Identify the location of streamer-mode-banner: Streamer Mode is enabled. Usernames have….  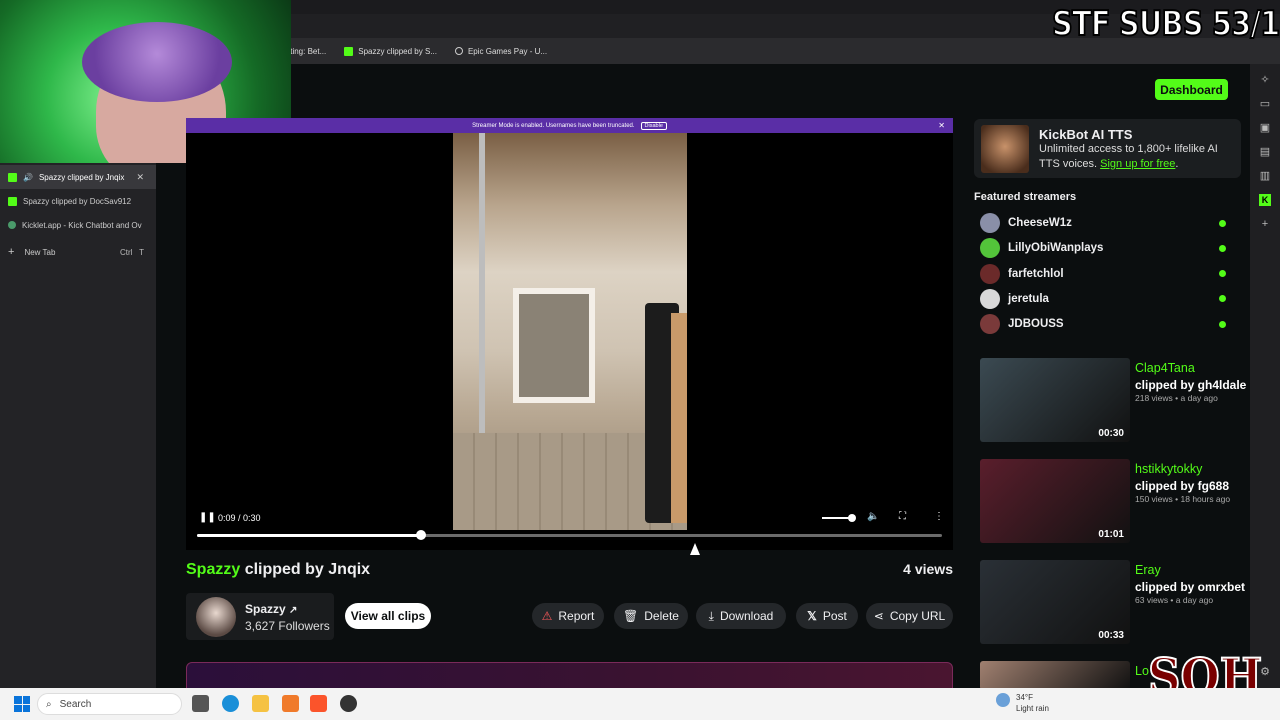
(569, 125).